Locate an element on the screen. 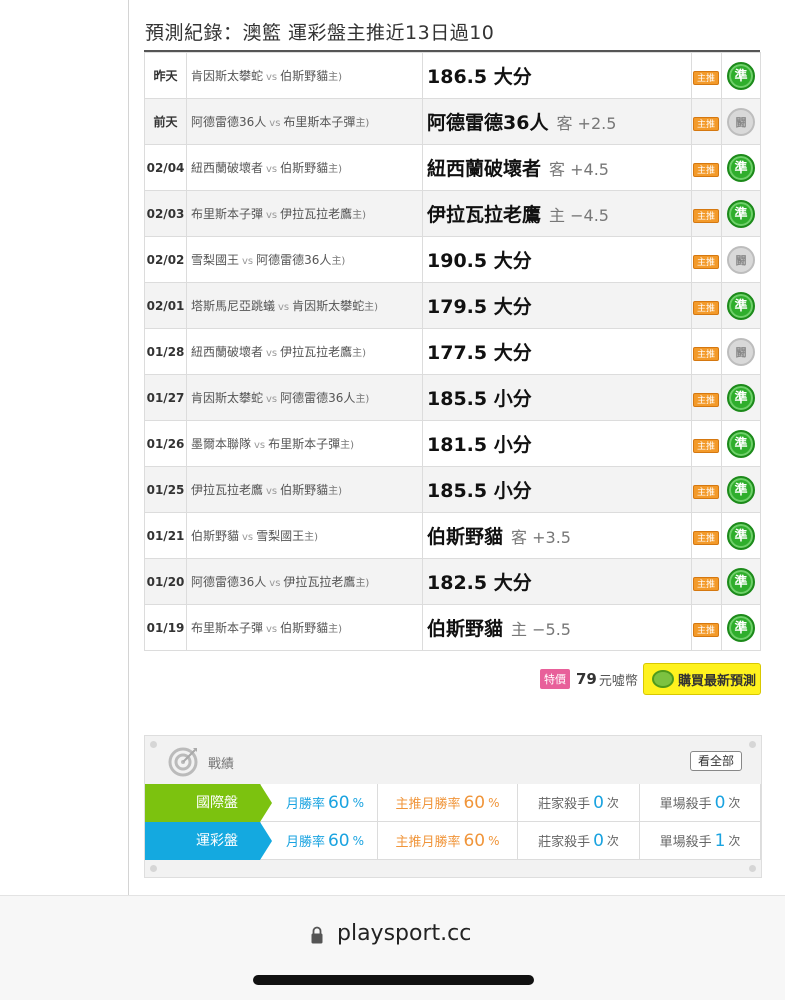 This screenshot has height=1000, width=785. record-match: 肯因斯太攀蛇 vs 伯斯野貓主) is located at coordinates (304, 75).